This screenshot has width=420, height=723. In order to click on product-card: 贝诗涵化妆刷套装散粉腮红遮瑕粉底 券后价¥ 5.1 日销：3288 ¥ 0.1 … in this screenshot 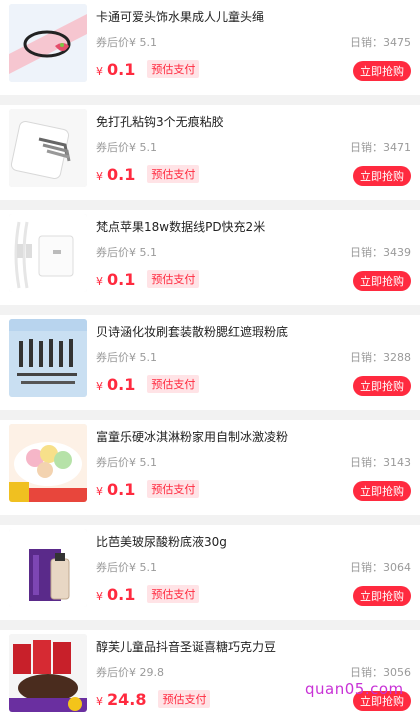, I will do `click(210, 362)`.